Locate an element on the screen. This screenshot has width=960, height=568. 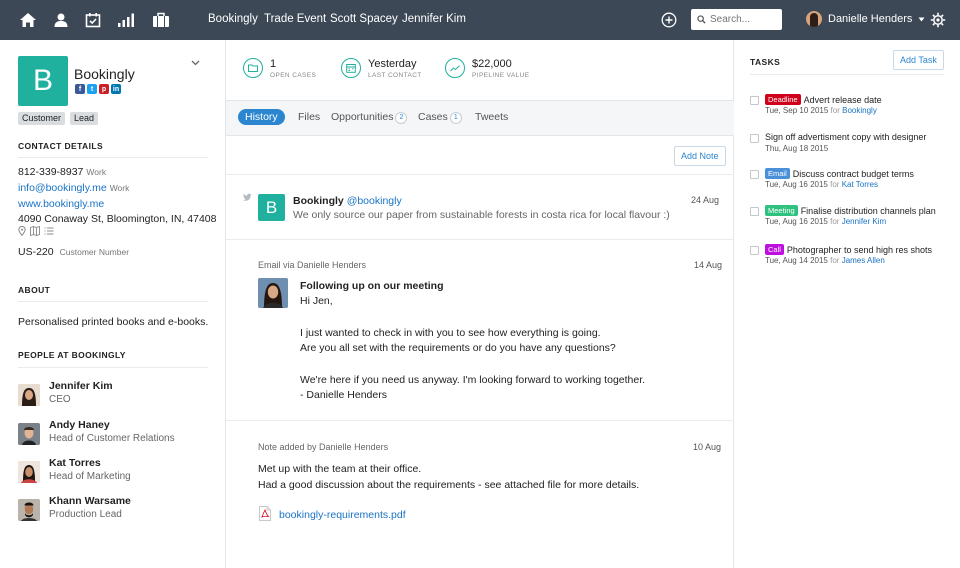
stat-label: OPEN CASES is located at coordinates (293, 75).